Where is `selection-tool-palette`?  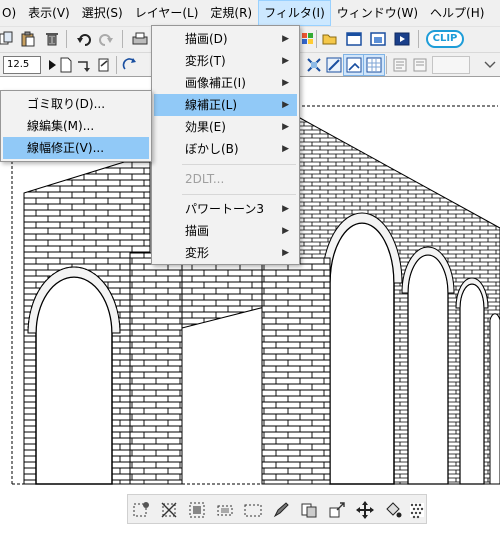
selection-tool-palette is located at coordinates (277, 509).